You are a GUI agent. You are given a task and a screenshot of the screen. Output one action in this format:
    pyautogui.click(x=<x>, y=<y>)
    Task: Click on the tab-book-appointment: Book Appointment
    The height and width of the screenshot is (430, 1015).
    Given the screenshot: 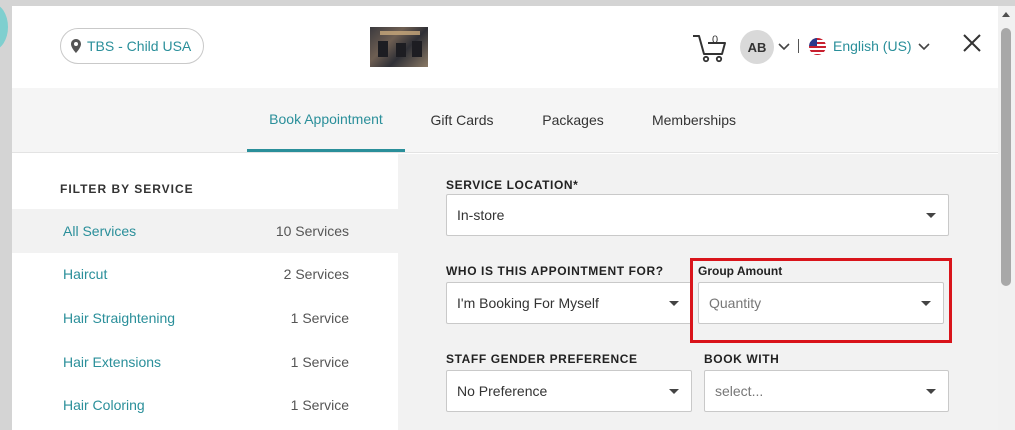 What is the action you would take?
    pyautogui.click(x=326, y=120)
    